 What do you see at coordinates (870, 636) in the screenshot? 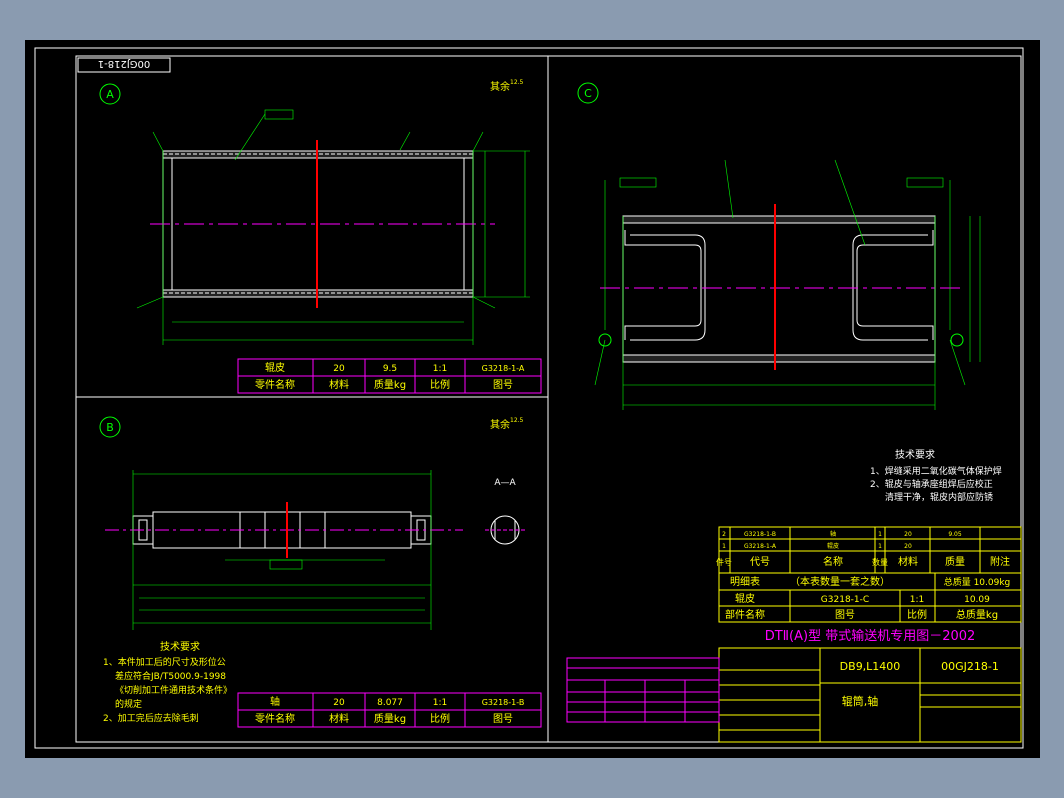
I see `banner-title: DTⅡ(A)型 带式输送机专用图－2002` at bounding box center [870, 636].